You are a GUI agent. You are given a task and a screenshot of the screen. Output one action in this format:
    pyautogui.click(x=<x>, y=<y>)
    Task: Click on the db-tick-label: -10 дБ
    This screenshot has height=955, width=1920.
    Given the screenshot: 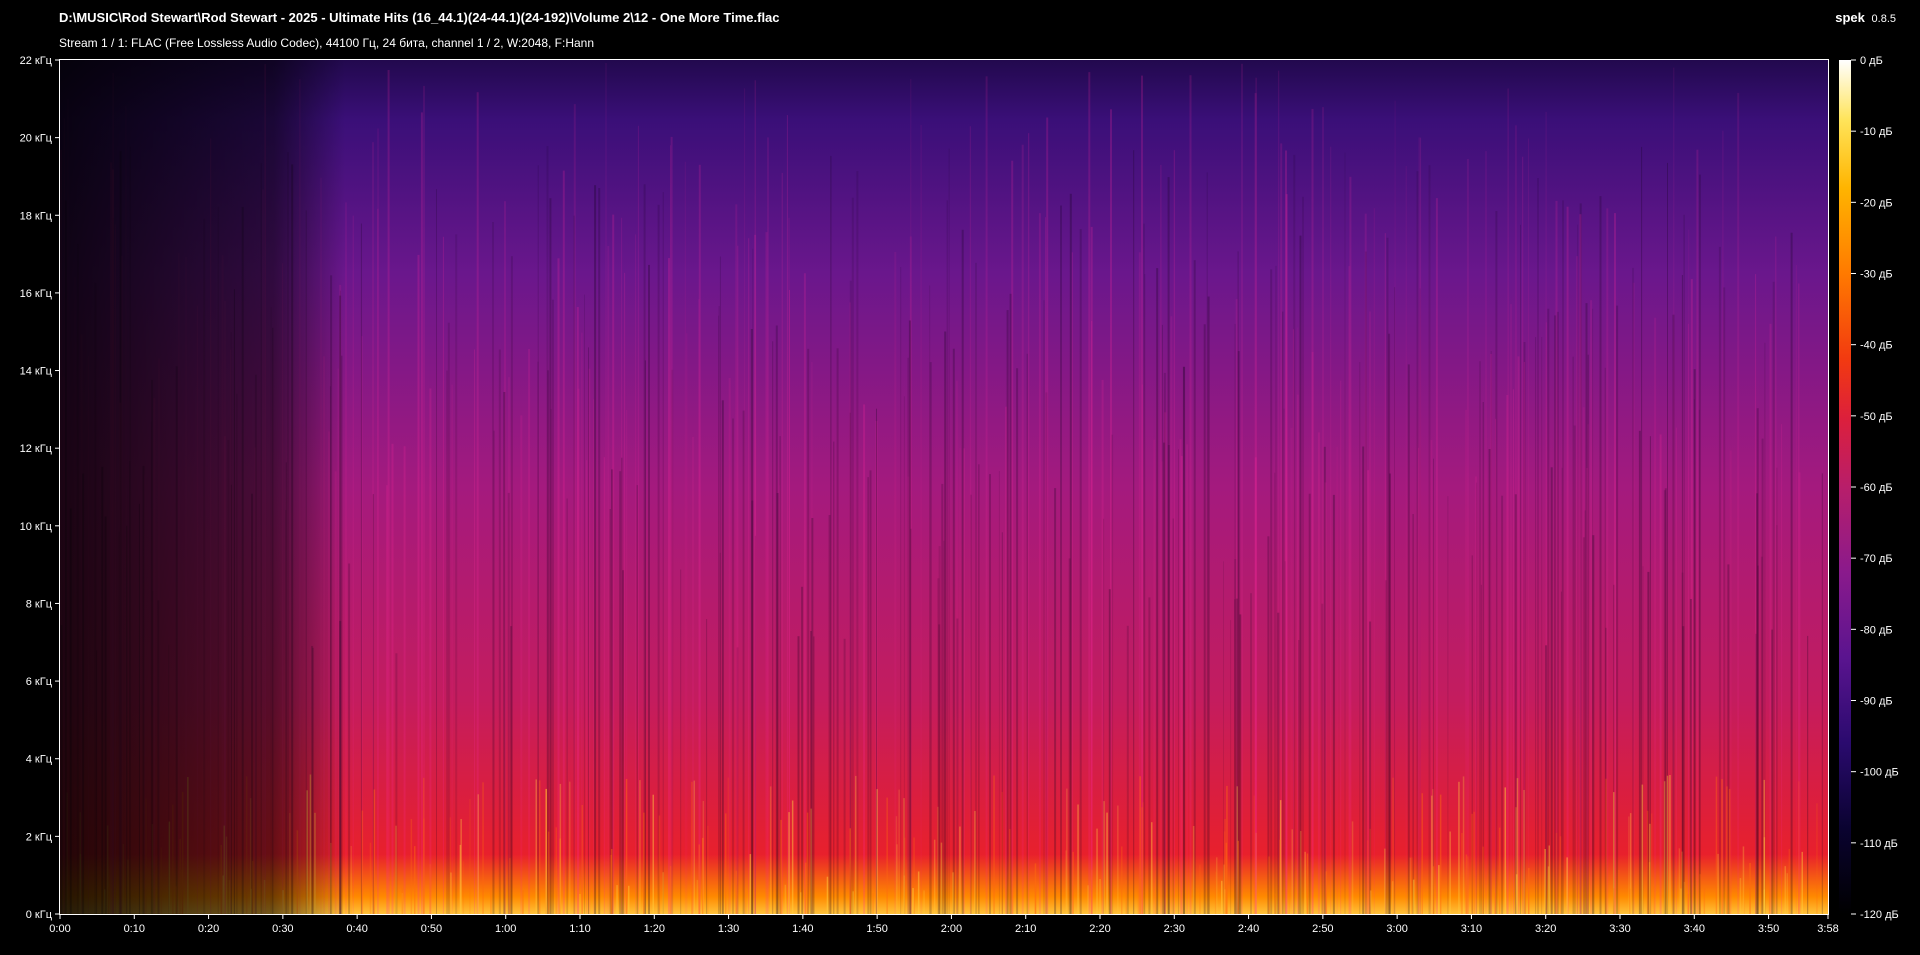 What is the action you would take?
    pyautogui.click(x=1876, y=132)
    